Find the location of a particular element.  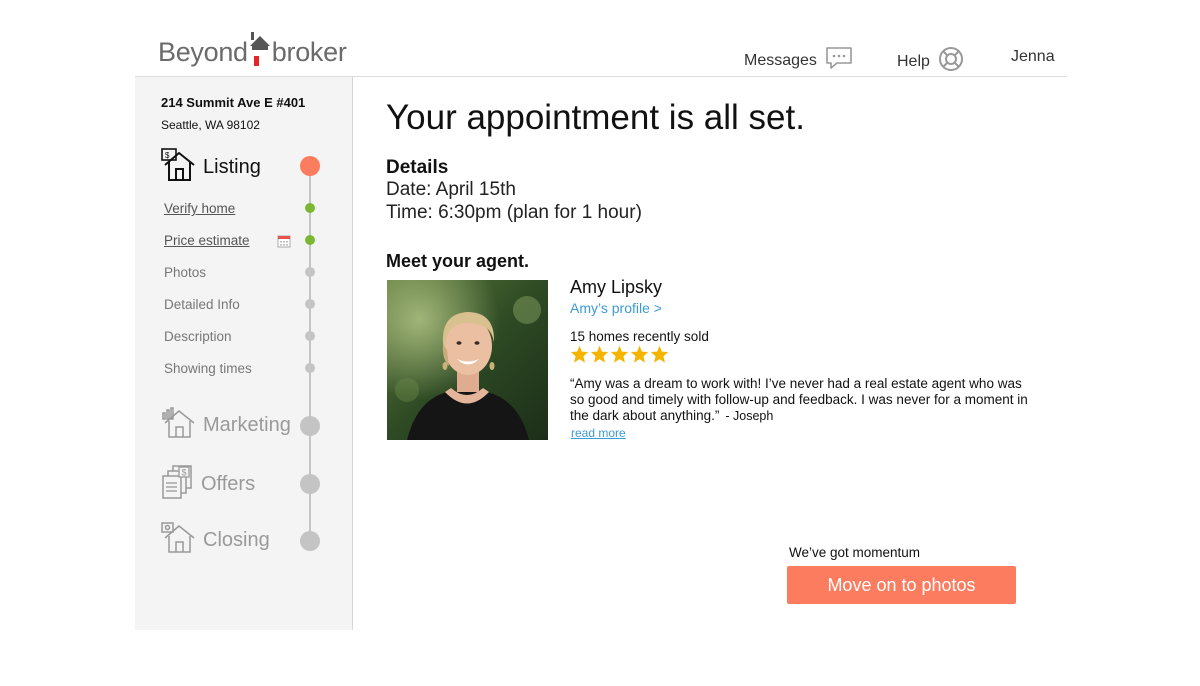

step-verify-home: Verify home is located at coordinates (199, 208).